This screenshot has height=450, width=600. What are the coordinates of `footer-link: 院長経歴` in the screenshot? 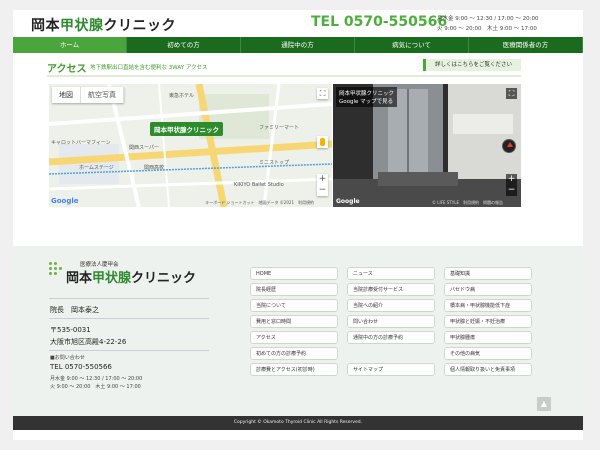 It's located at (294, 289).